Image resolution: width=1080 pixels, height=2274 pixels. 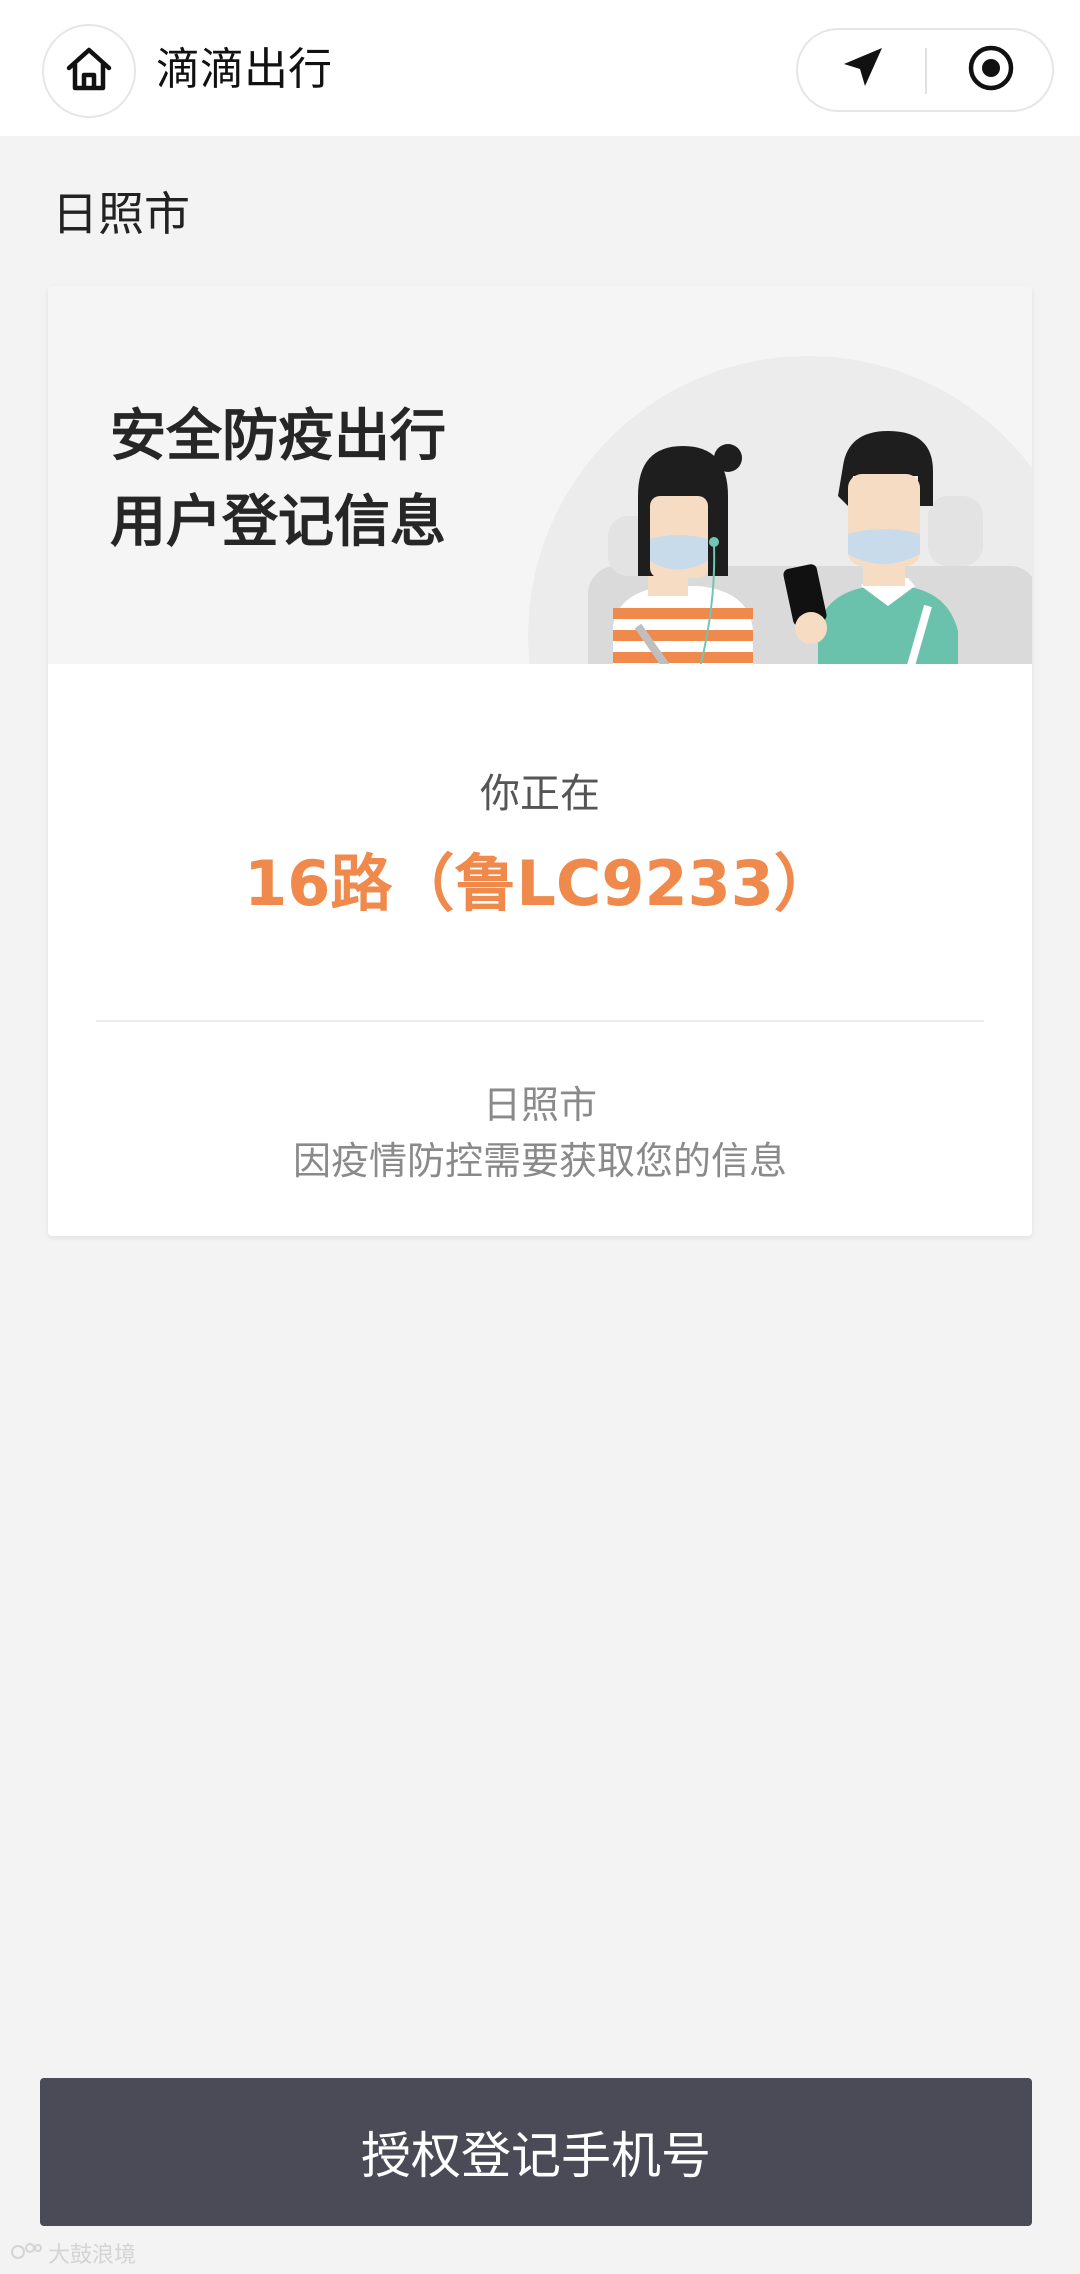 I want to click on location-button, so click(x=861, y=70).